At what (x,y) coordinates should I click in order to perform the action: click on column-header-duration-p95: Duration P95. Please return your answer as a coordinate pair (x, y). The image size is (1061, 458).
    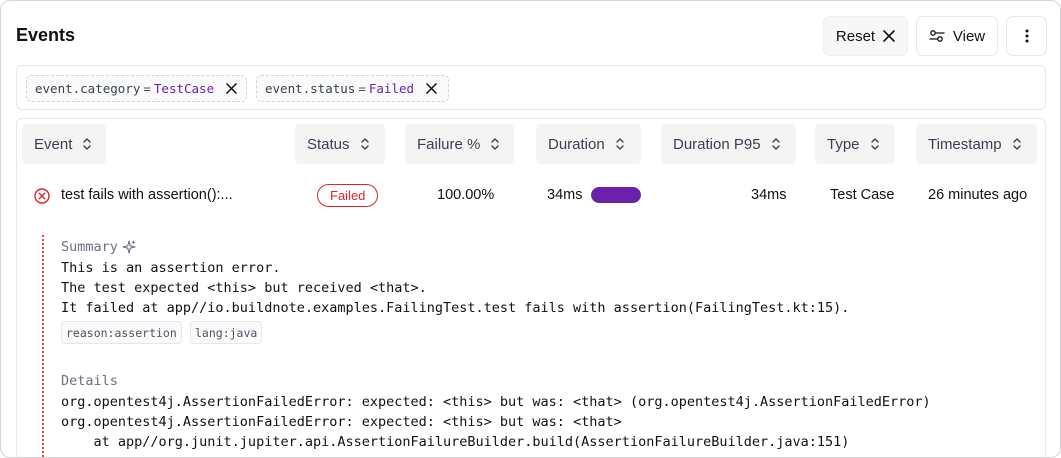
    Looking at the image, I should click on (728, 144).